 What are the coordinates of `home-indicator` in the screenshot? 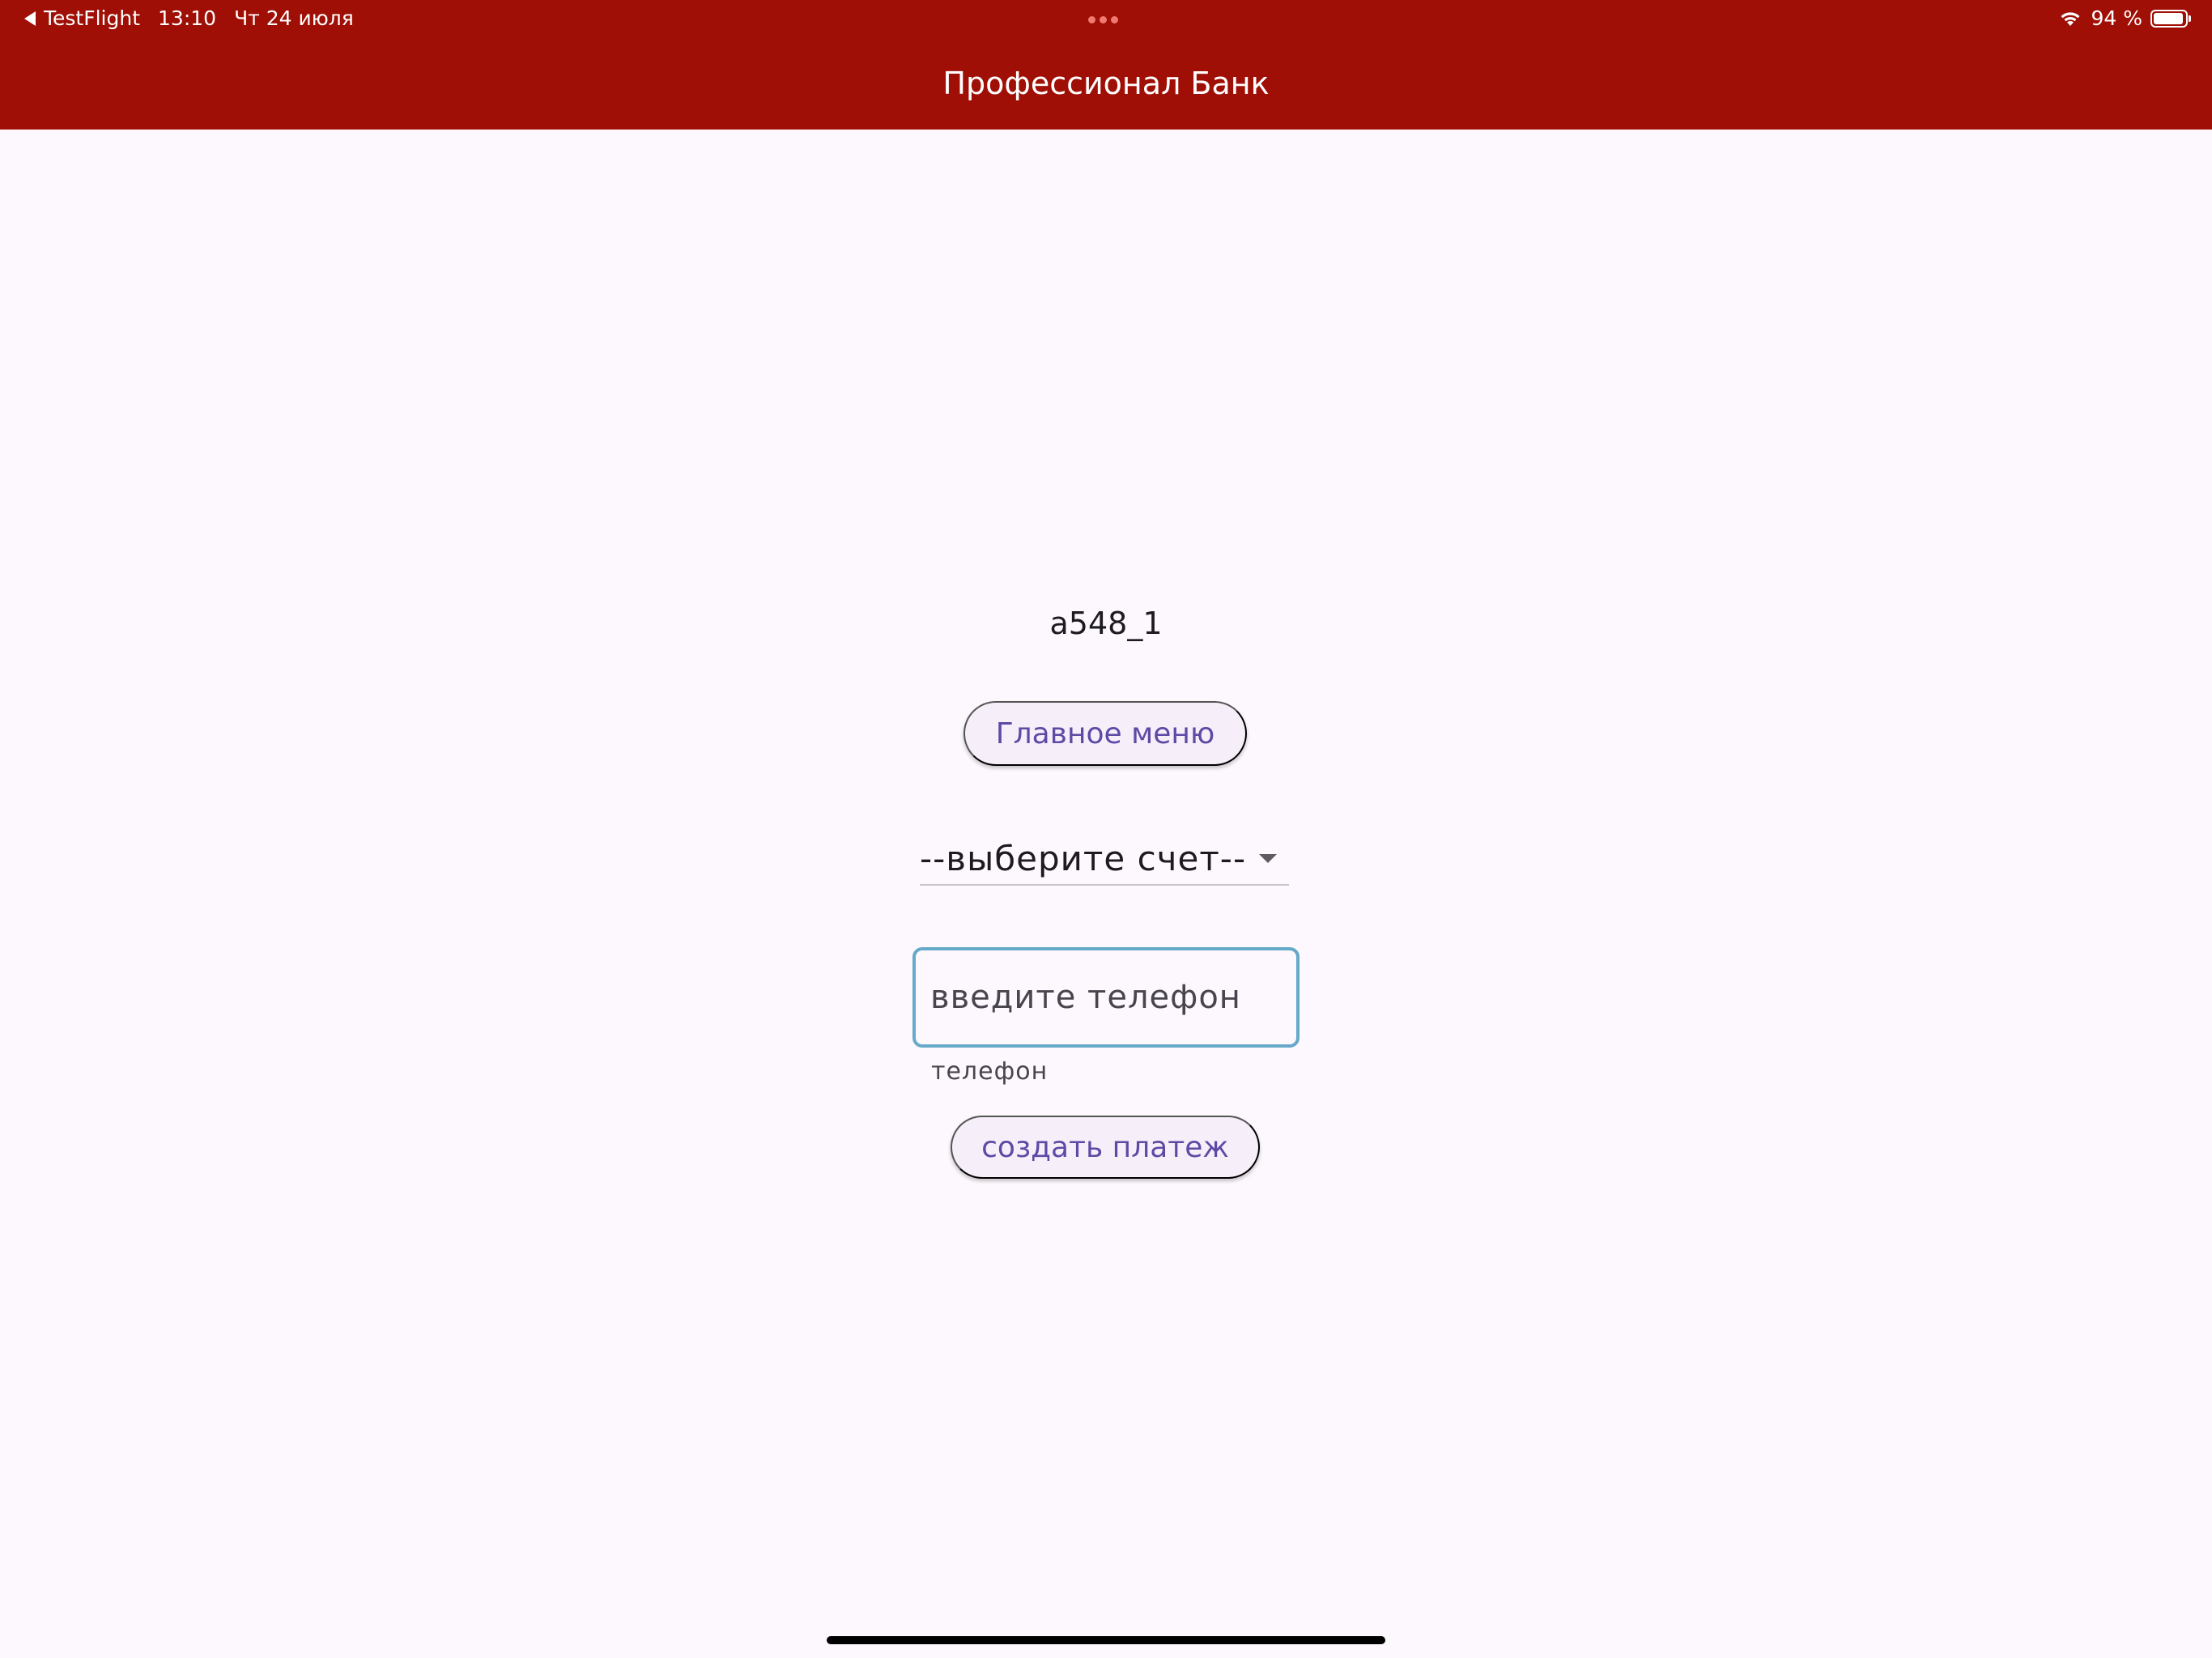 It's located at (1106, 1640).